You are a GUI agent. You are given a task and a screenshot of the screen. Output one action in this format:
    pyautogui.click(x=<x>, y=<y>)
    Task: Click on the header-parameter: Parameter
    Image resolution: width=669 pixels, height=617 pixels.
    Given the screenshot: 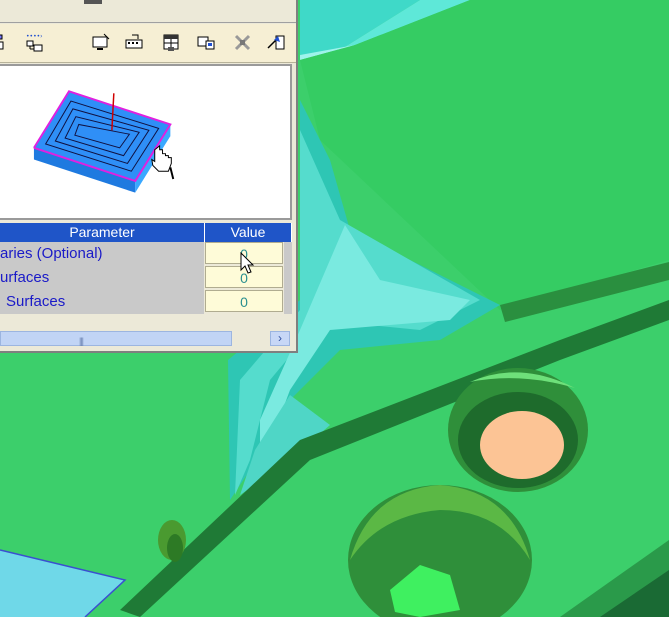 What is the action you would take?
    pyautogui.click(x=102, y=232)
    